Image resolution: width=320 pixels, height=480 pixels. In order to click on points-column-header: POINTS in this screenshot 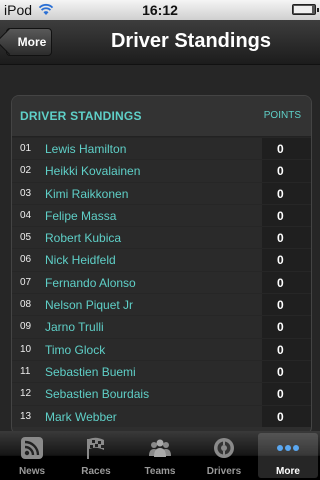, I will do `click(282, 115)`.